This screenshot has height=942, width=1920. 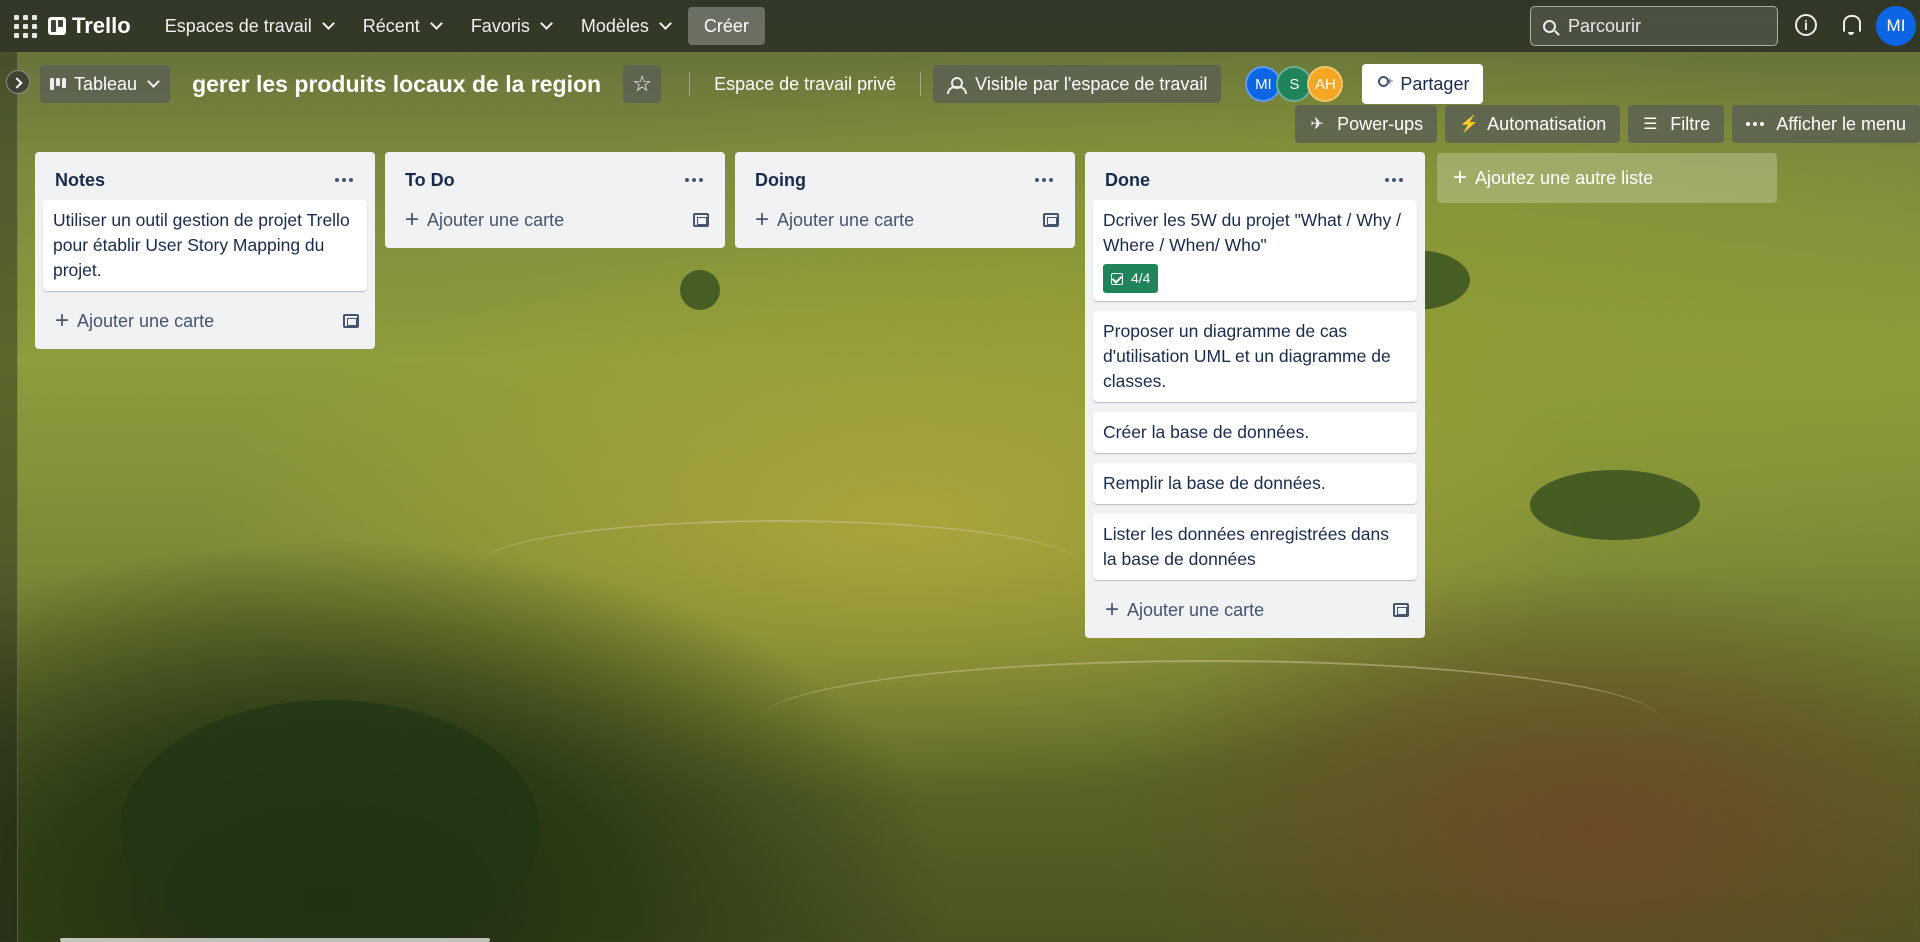 What do you see at coordinates (614, 25) in the screenshot?
I see `nav-templates-label: Modèles` at bounding box center [614, 25].